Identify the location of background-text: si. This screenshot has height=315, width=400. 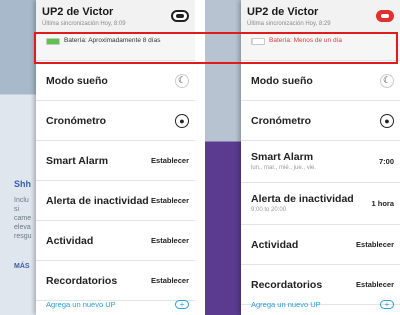
(17, 209).